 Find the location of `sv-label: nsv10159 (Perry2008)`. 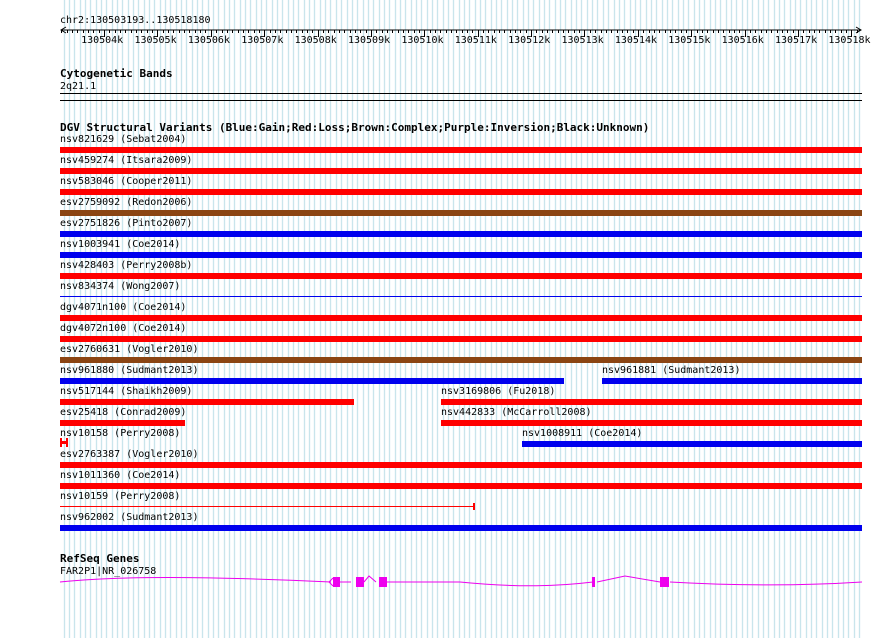

sv-label: nsv10159 (Perry2008) is located at coordinates (120, 496).